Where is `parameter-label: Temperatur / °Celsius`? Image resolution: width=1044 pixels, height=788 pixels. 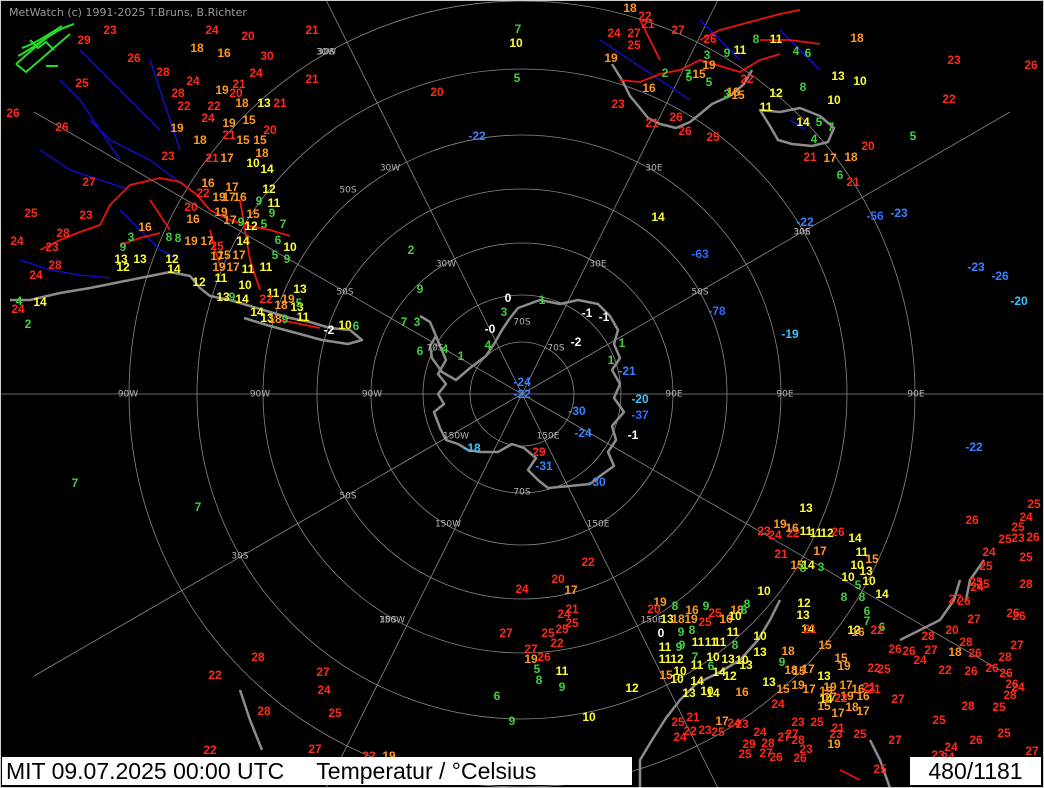
parameter-label: Temperatur / °Celsius is located at coordinates (426, 770).